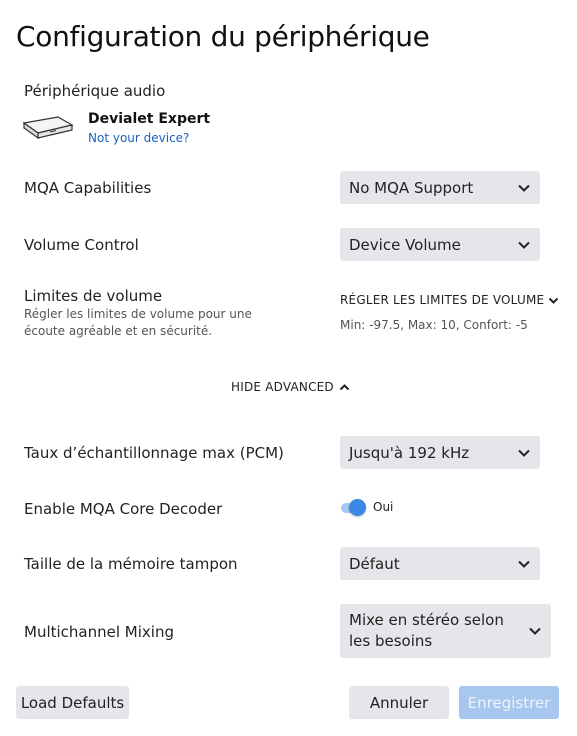  Describe the element at coordinates (426, 630) in the screenshot. I see `multichannel-mixing-value: Mixe en stéréo selon les besoins` at that location.